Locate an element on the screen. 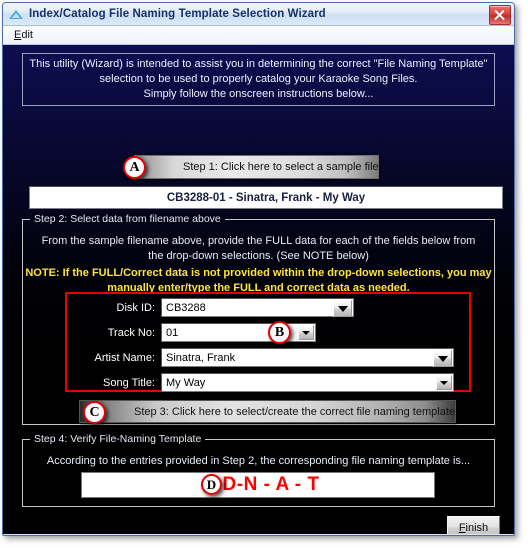 The image size is (528, 548). finish-mnemonic: F is located at coordinates (462, 527).